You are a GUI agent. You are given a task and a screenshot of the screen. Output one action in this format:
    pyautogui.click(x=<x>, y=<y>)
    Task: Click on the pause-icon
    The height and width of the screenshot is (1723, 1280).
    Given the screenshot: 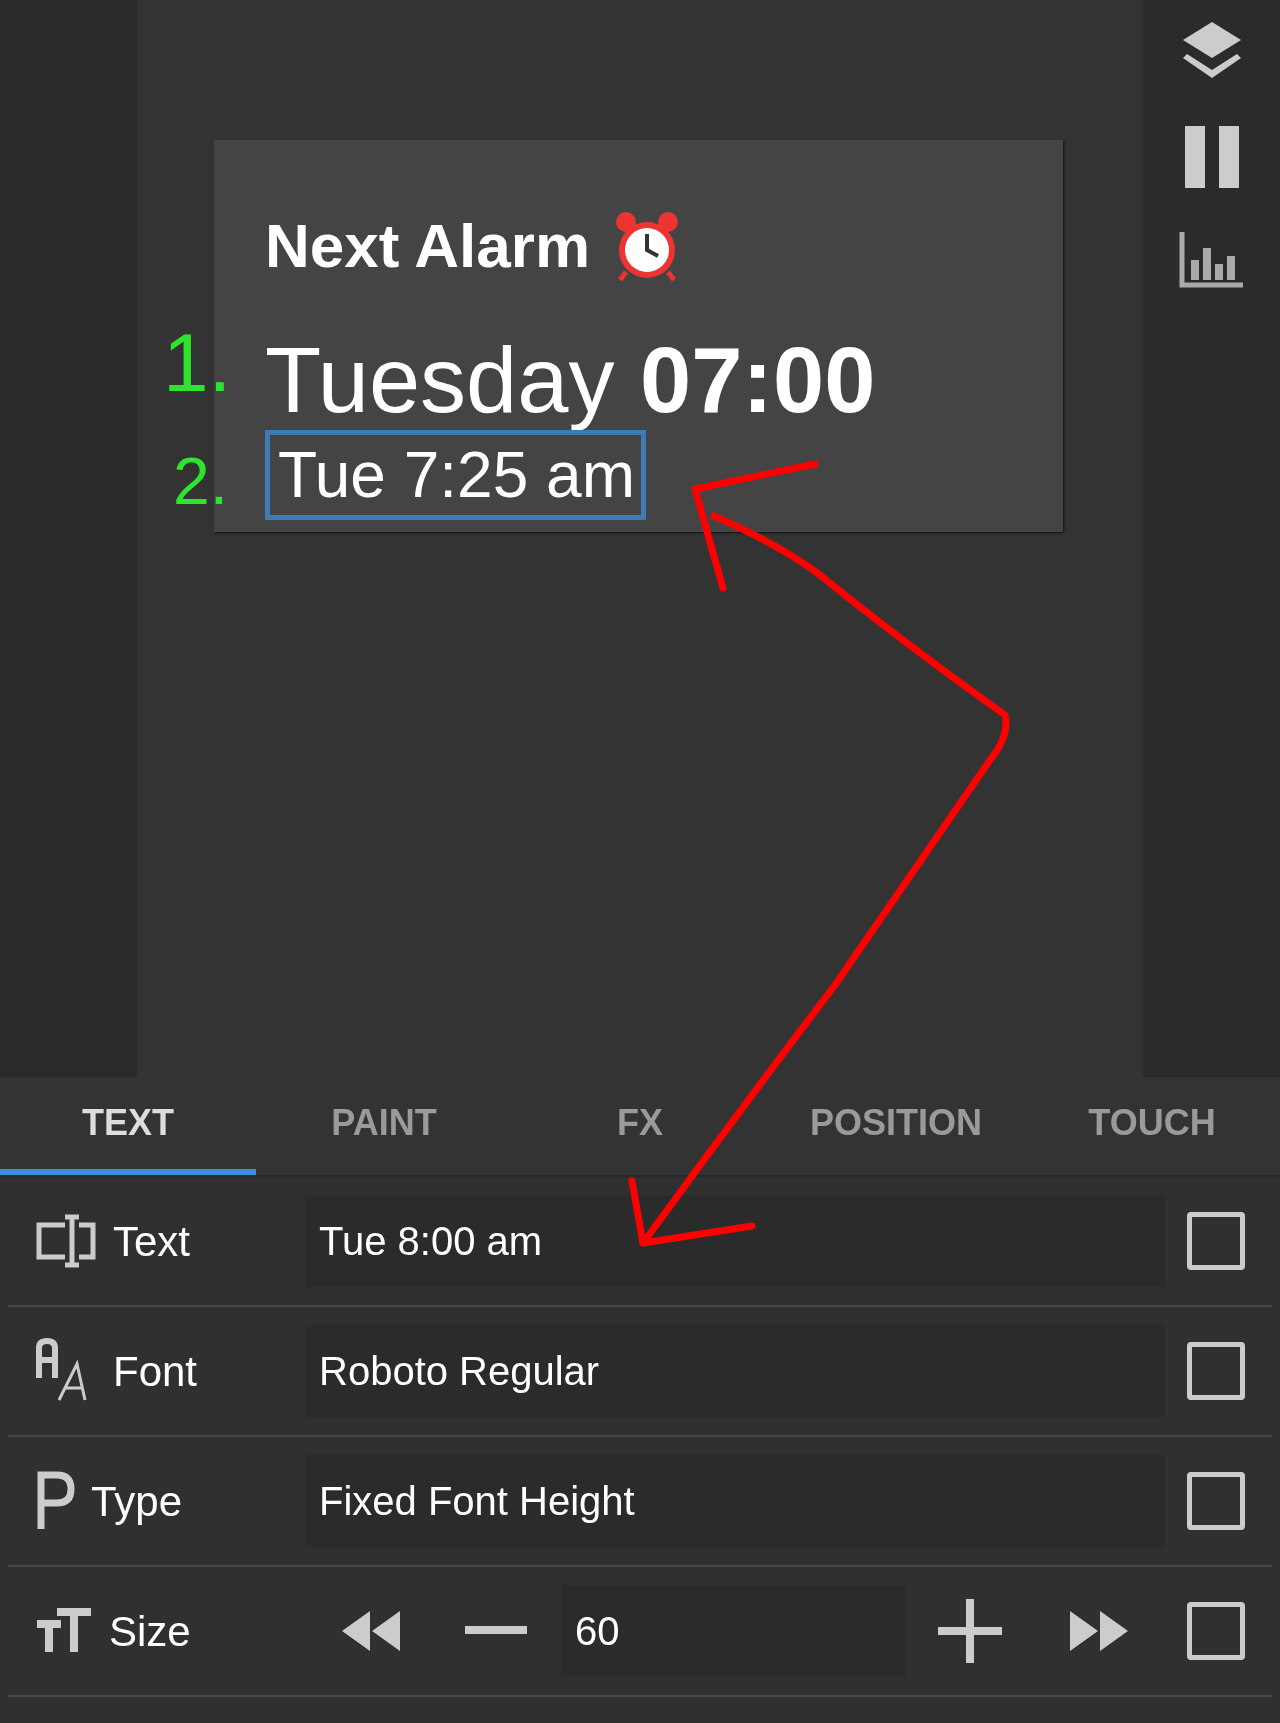 What is the action you would take?
    pyautogui.click(x=1211, y=157)
    